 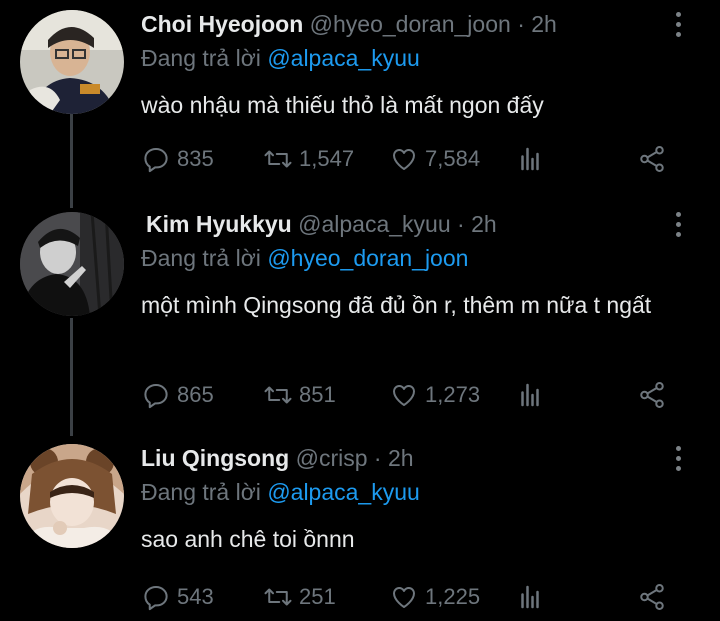 I want to click on reply-button: 835, so click(x=177, y=159).